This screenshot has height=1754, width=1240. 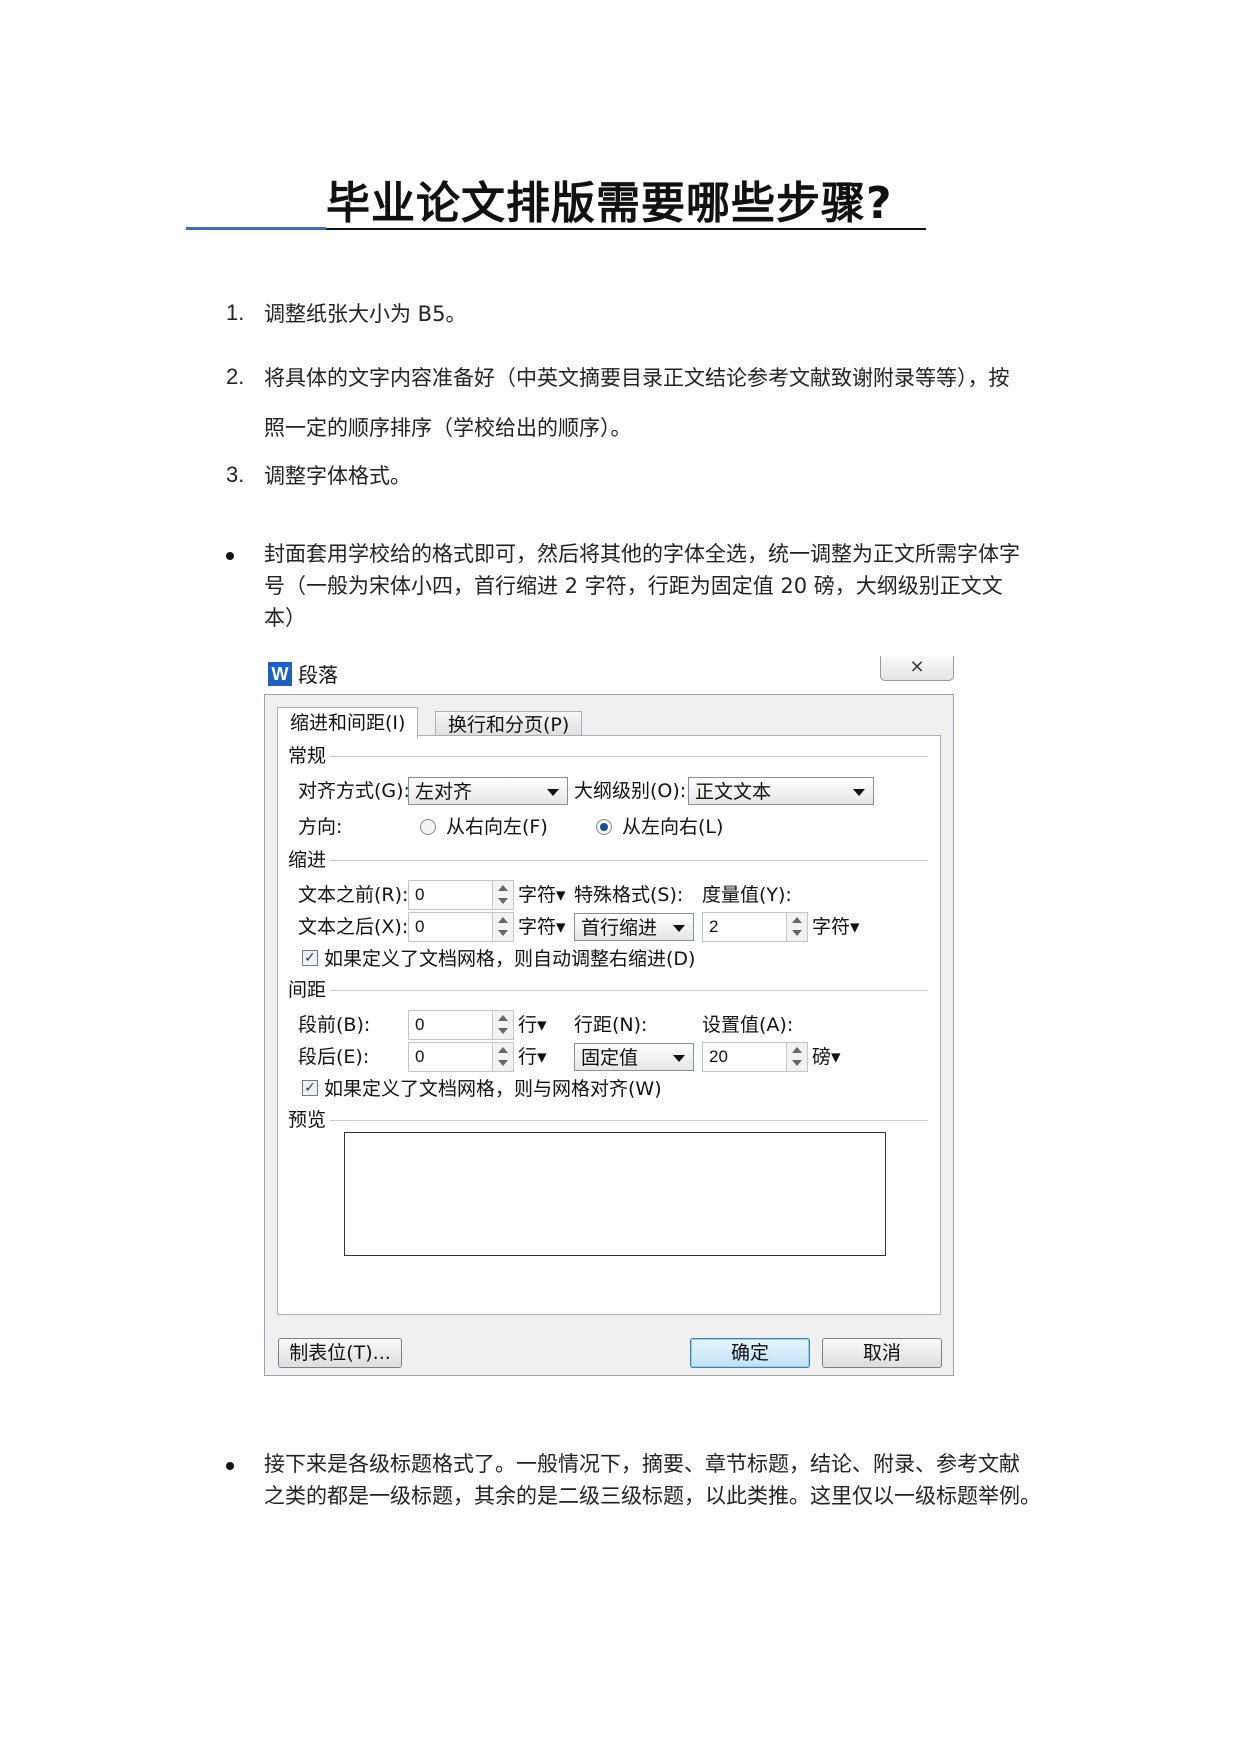 I want to click on ltr-radio, so click(x=604, y=827).